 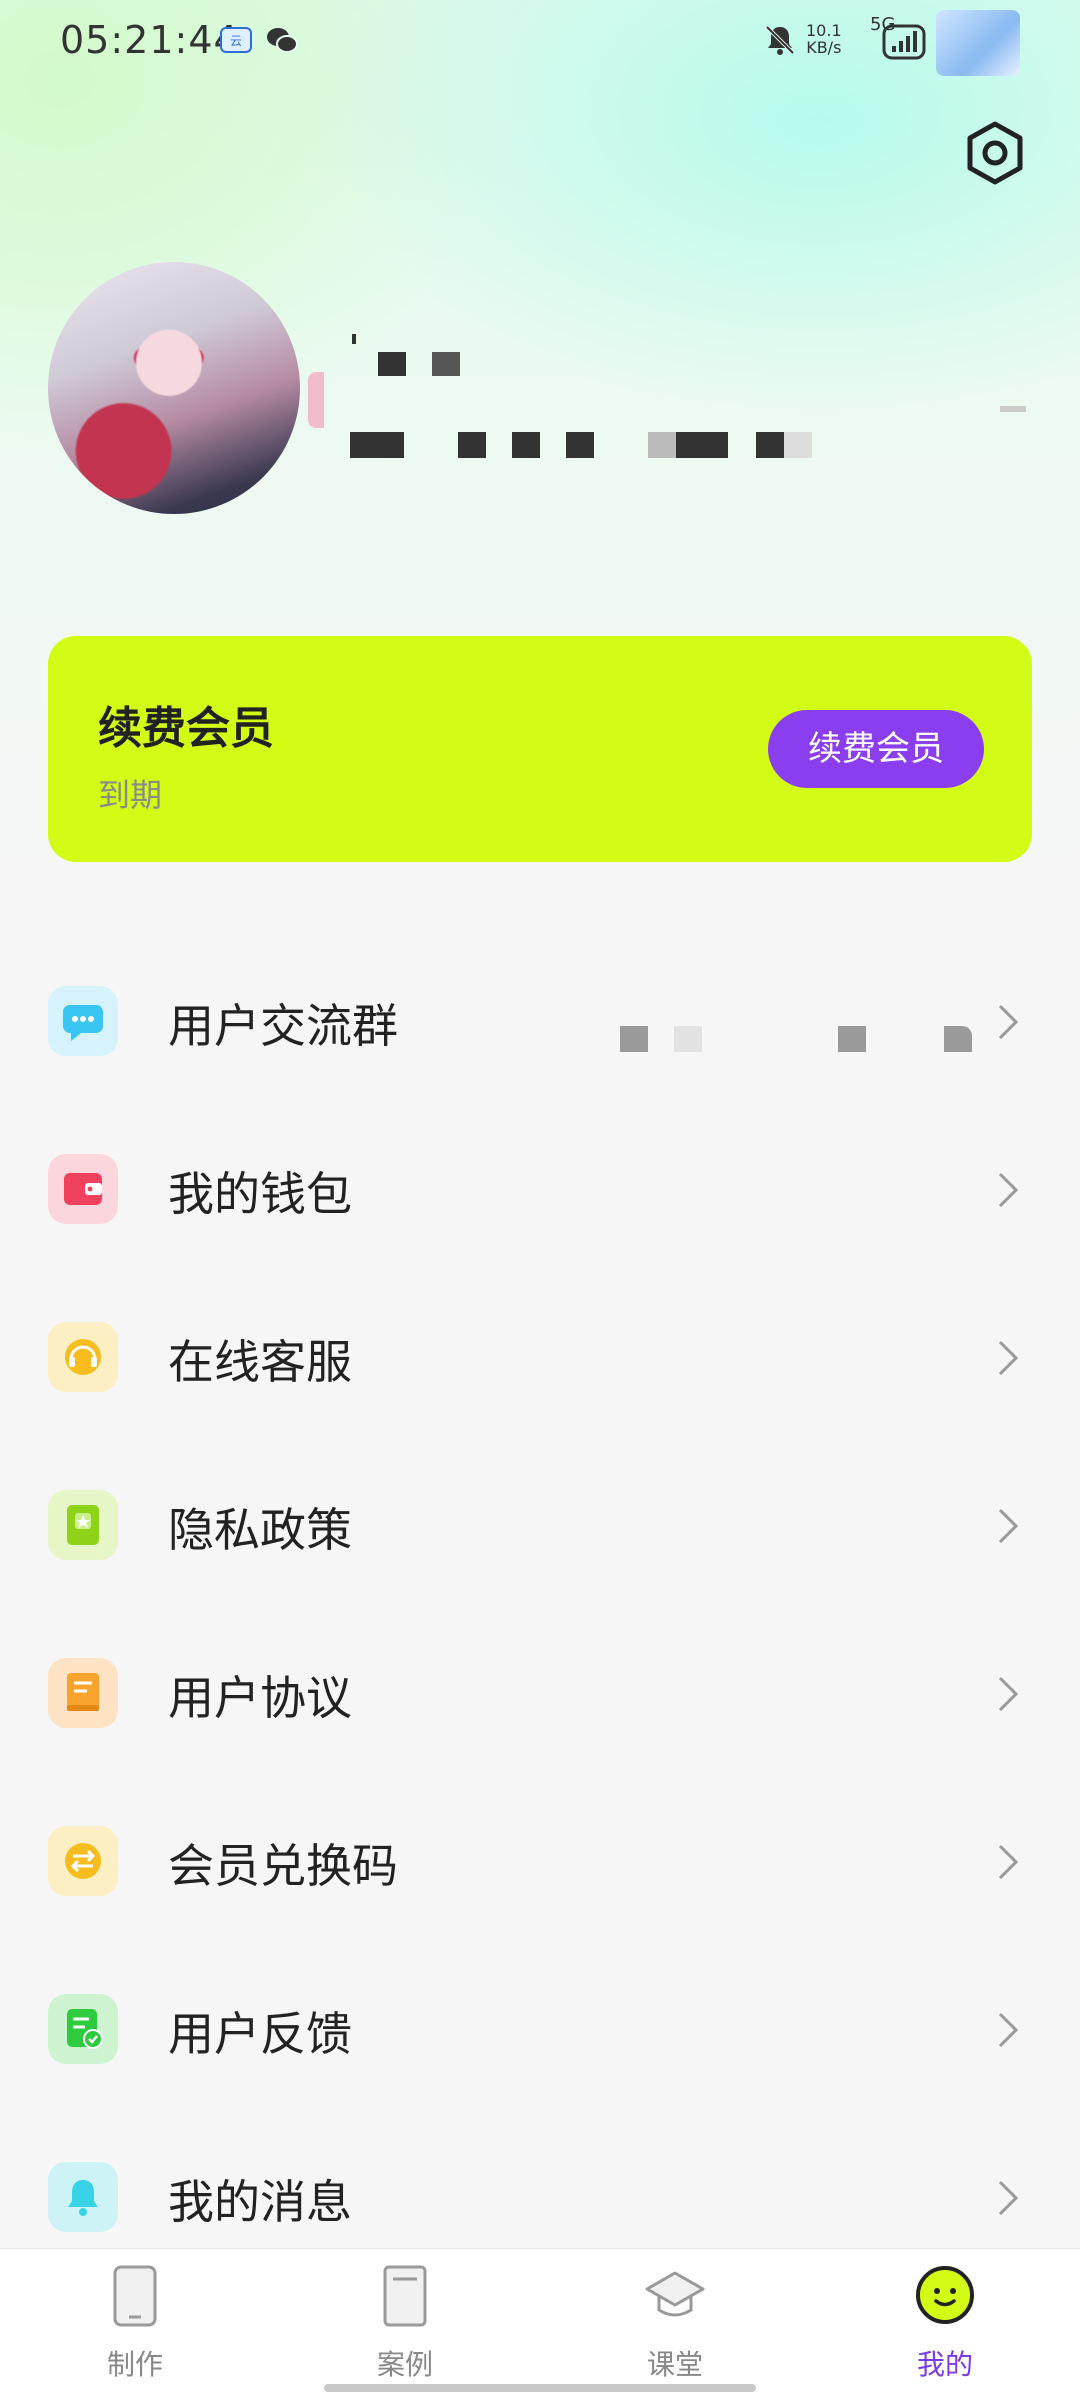 I want to click on chat-icon, so click(x=83, y=1021).